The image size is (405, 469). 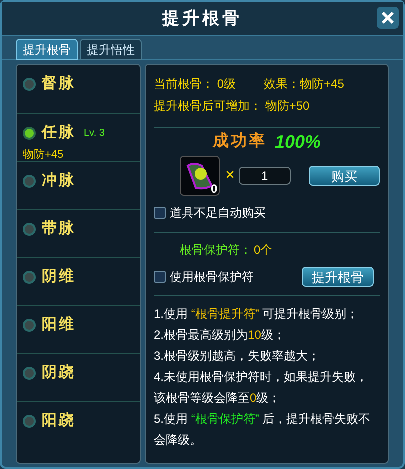 I want to click on meridian-name: 冲脉, so click(x=59, y=181).